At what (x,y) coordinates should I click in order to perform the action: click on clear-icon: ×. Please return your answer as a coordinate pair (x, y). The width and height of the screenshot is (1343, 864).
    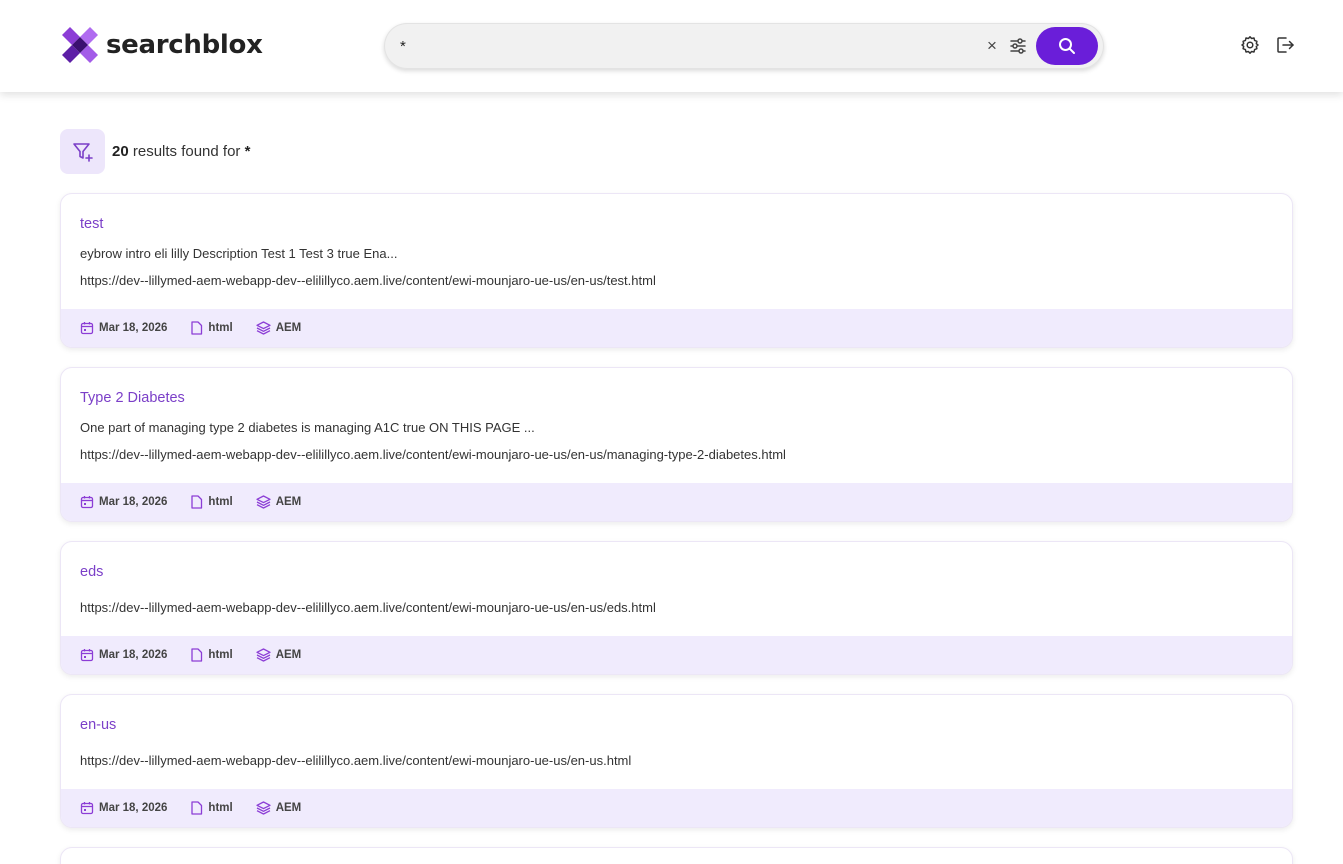
    Looking at the image, I should click on (992, 46).